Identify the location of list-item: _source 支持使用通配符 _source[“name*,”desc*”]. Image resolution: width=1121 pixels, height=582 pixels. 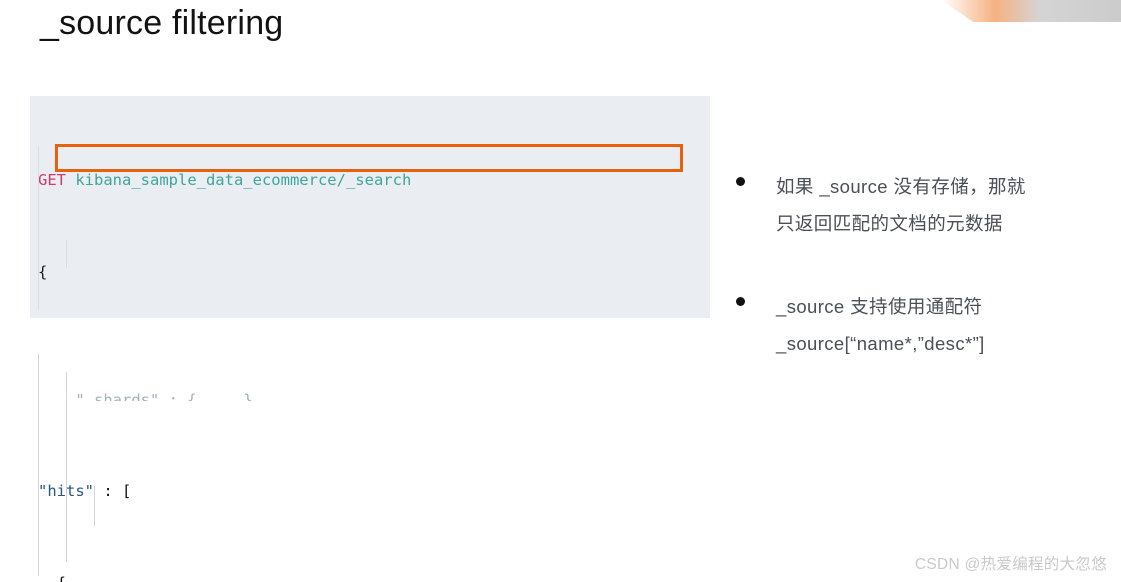
(922, 325).